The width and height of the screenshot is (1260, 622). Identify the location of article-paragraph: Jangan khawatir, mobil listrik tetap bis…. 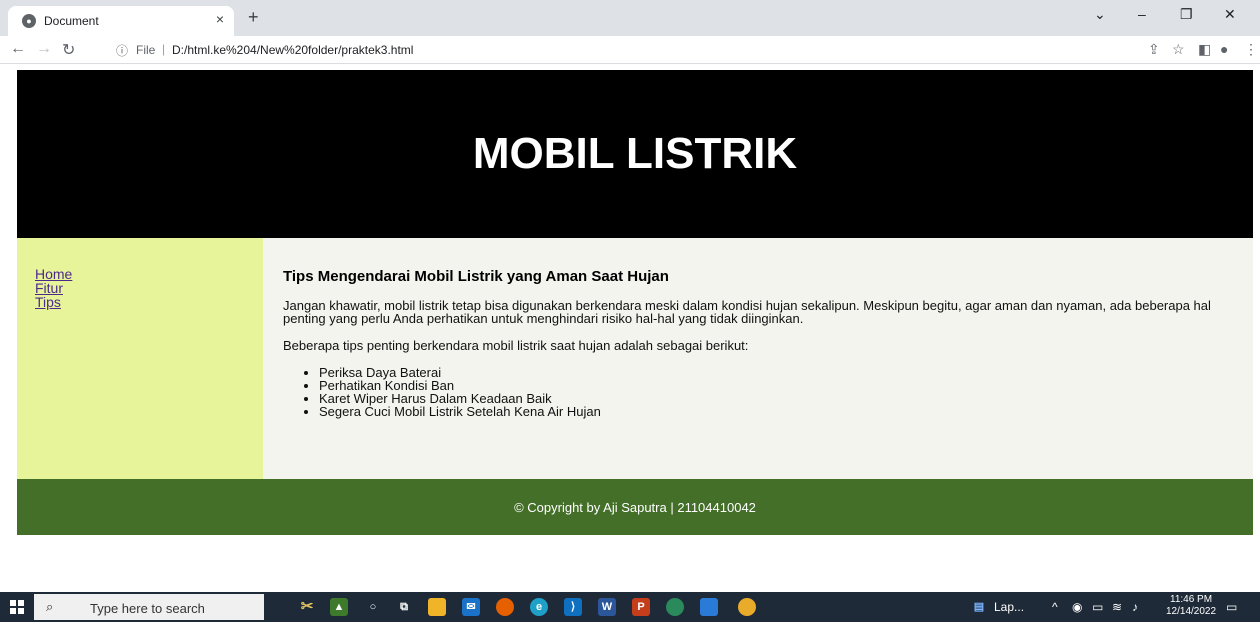
(747, 312).